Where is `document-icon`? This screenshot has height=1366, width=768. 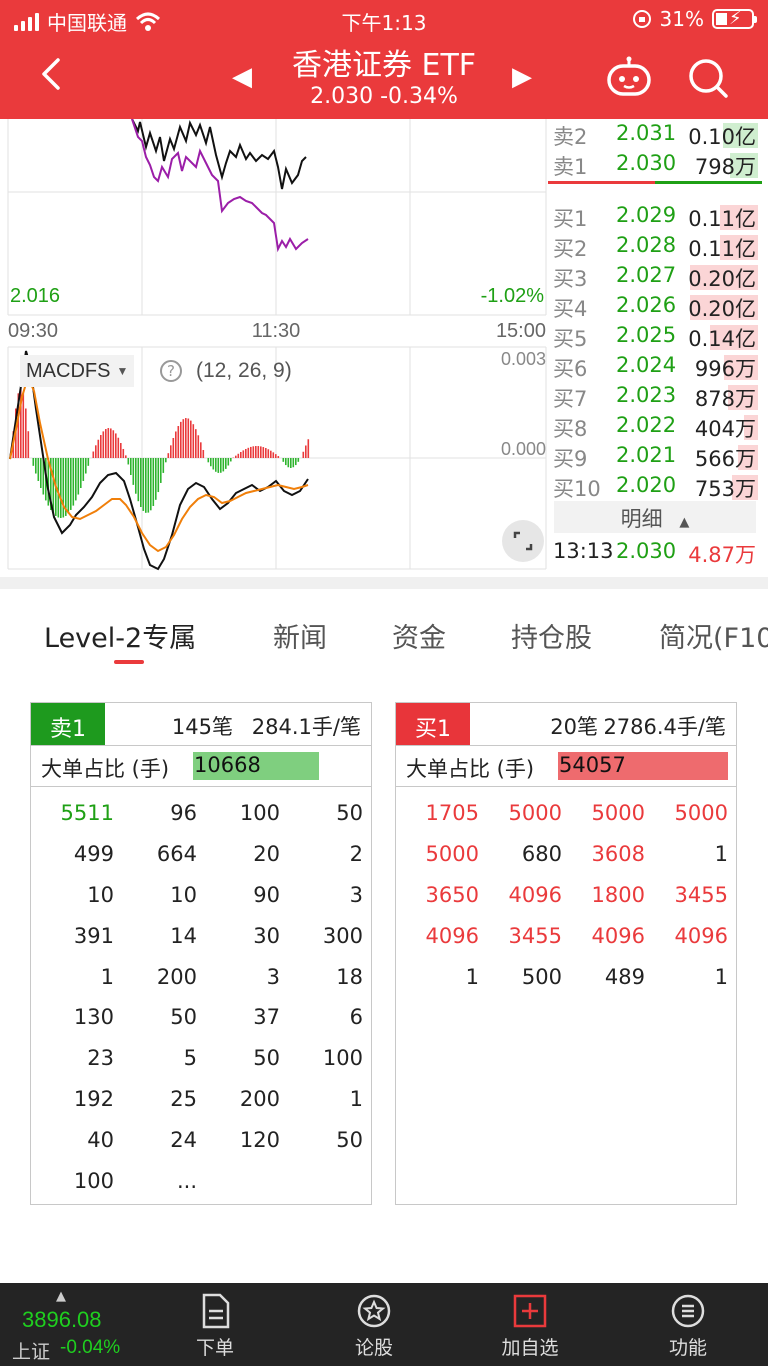 document-icon is located at coordinates (216, 1311).